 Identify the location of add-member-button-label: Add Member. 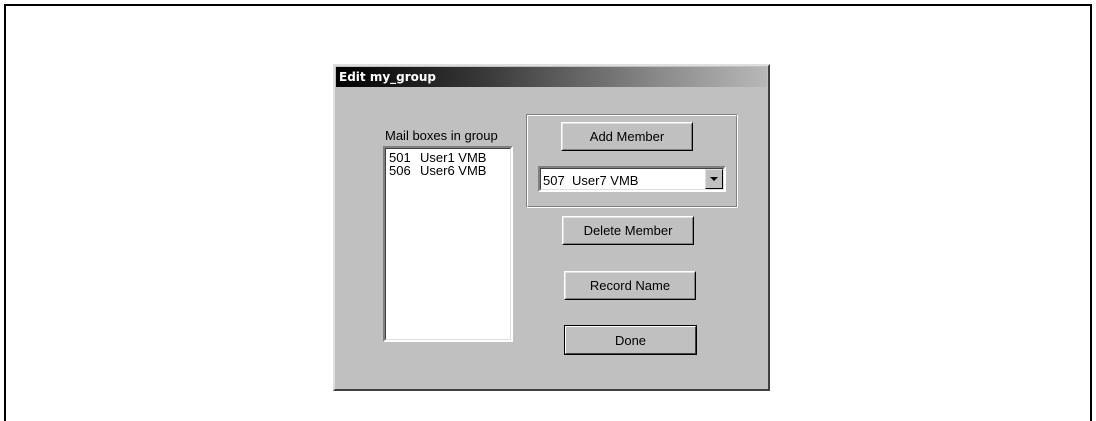
(627, 136).